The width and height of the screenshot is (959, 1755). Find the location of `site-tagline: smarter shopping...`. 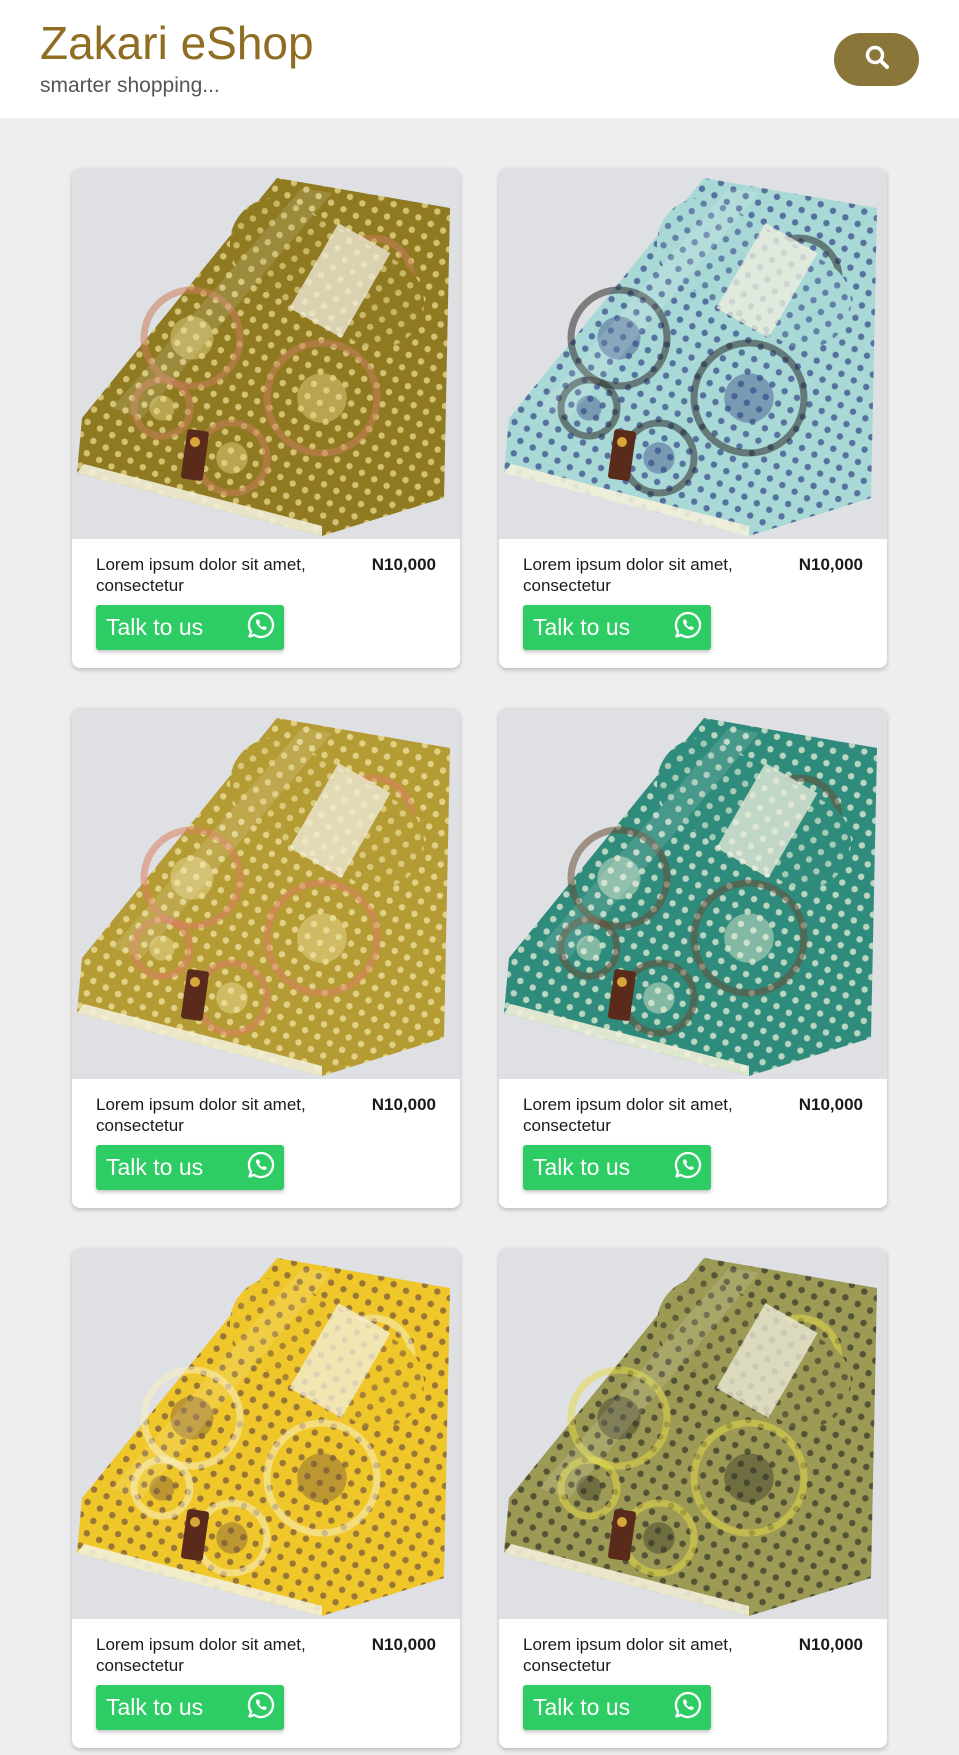

site-tagline: smarter shopping... is located at coordinates (130, 85).